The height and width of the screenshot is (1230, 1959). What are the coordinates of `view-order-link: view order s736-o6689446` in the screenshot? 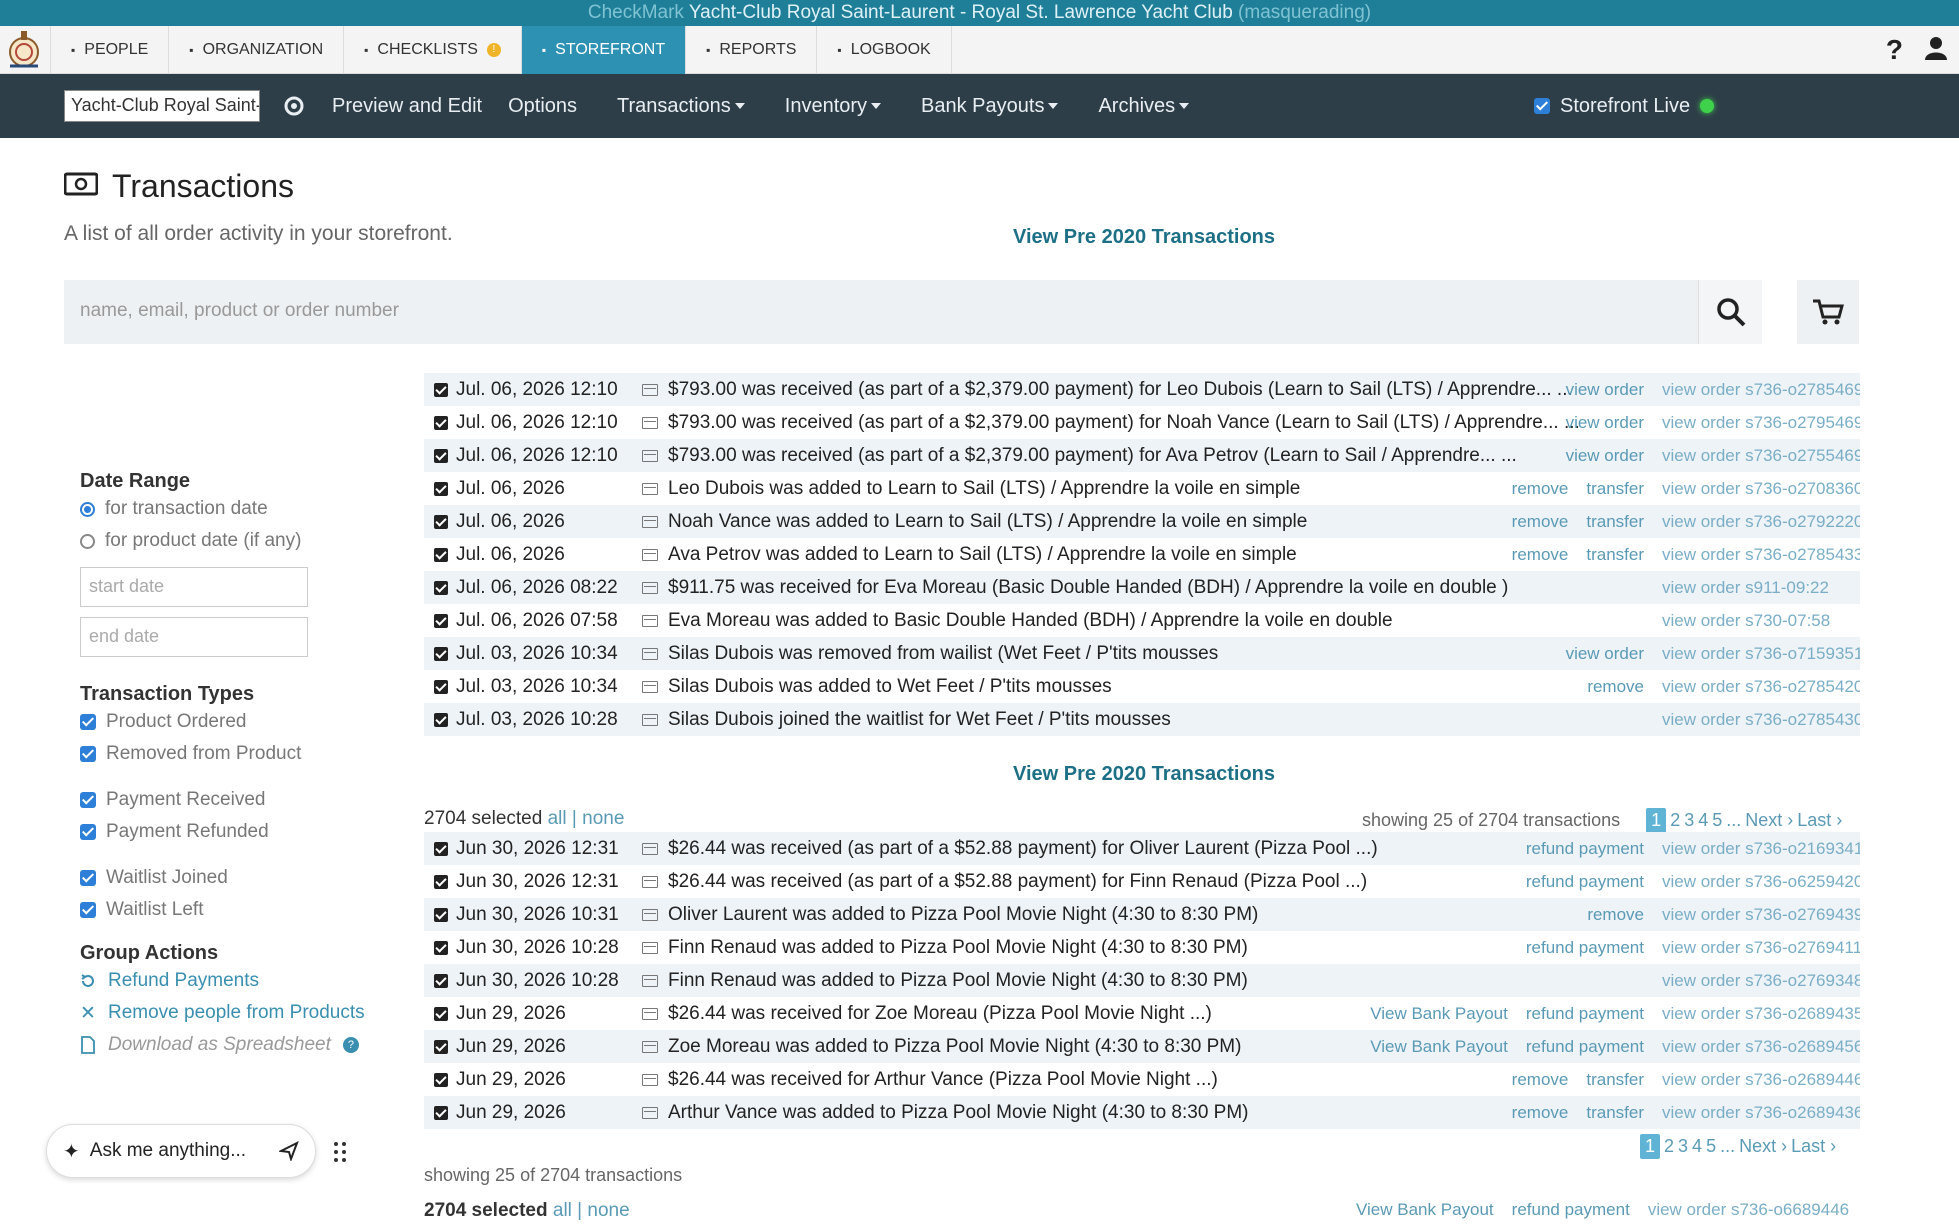 It's located at (1748, 1210).